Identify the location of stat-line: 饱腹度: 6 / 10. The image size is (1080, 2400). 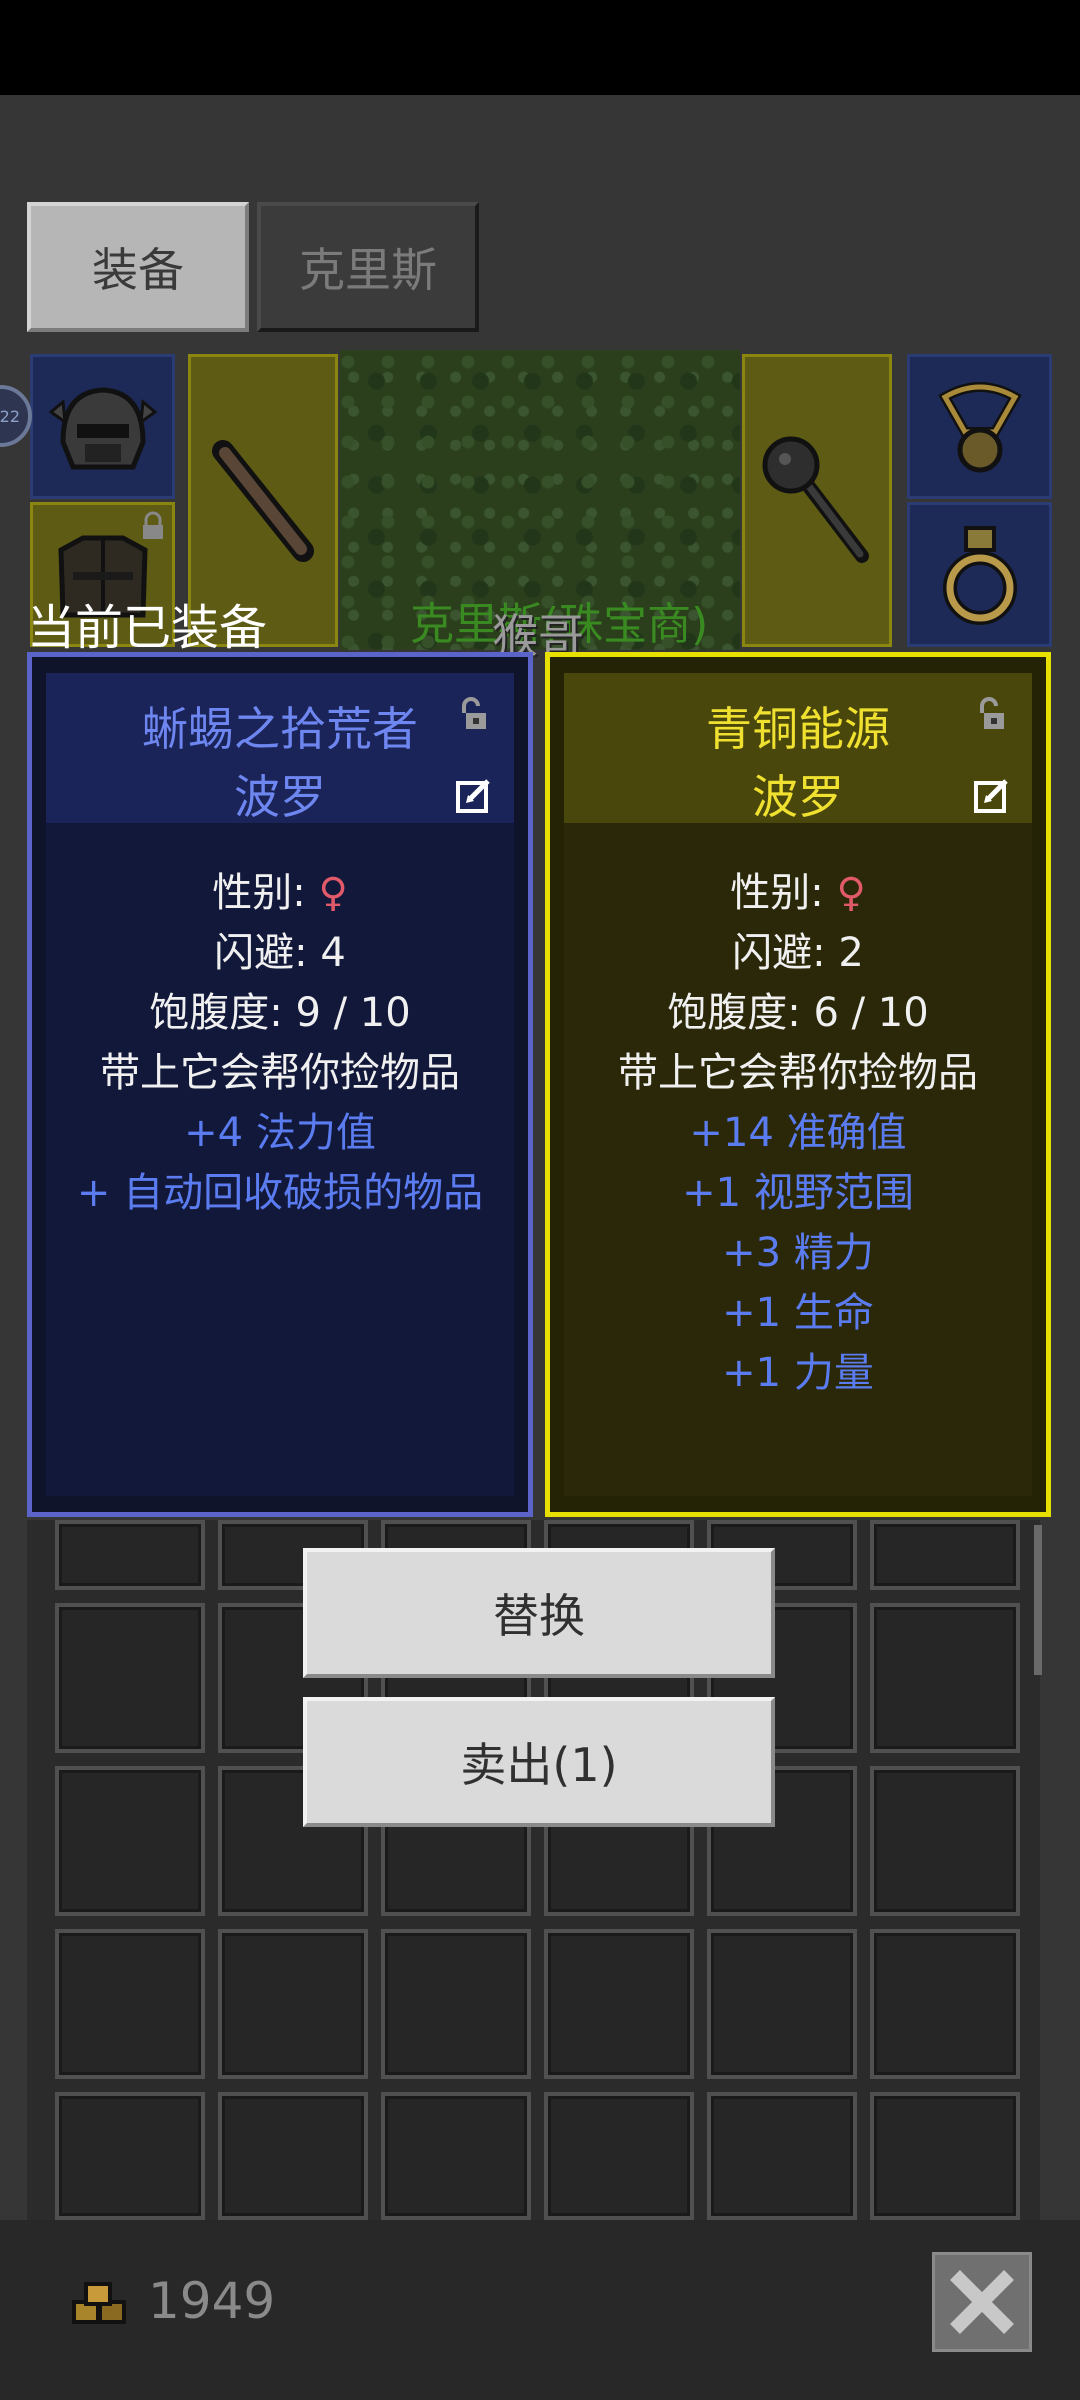
(798, 1013).